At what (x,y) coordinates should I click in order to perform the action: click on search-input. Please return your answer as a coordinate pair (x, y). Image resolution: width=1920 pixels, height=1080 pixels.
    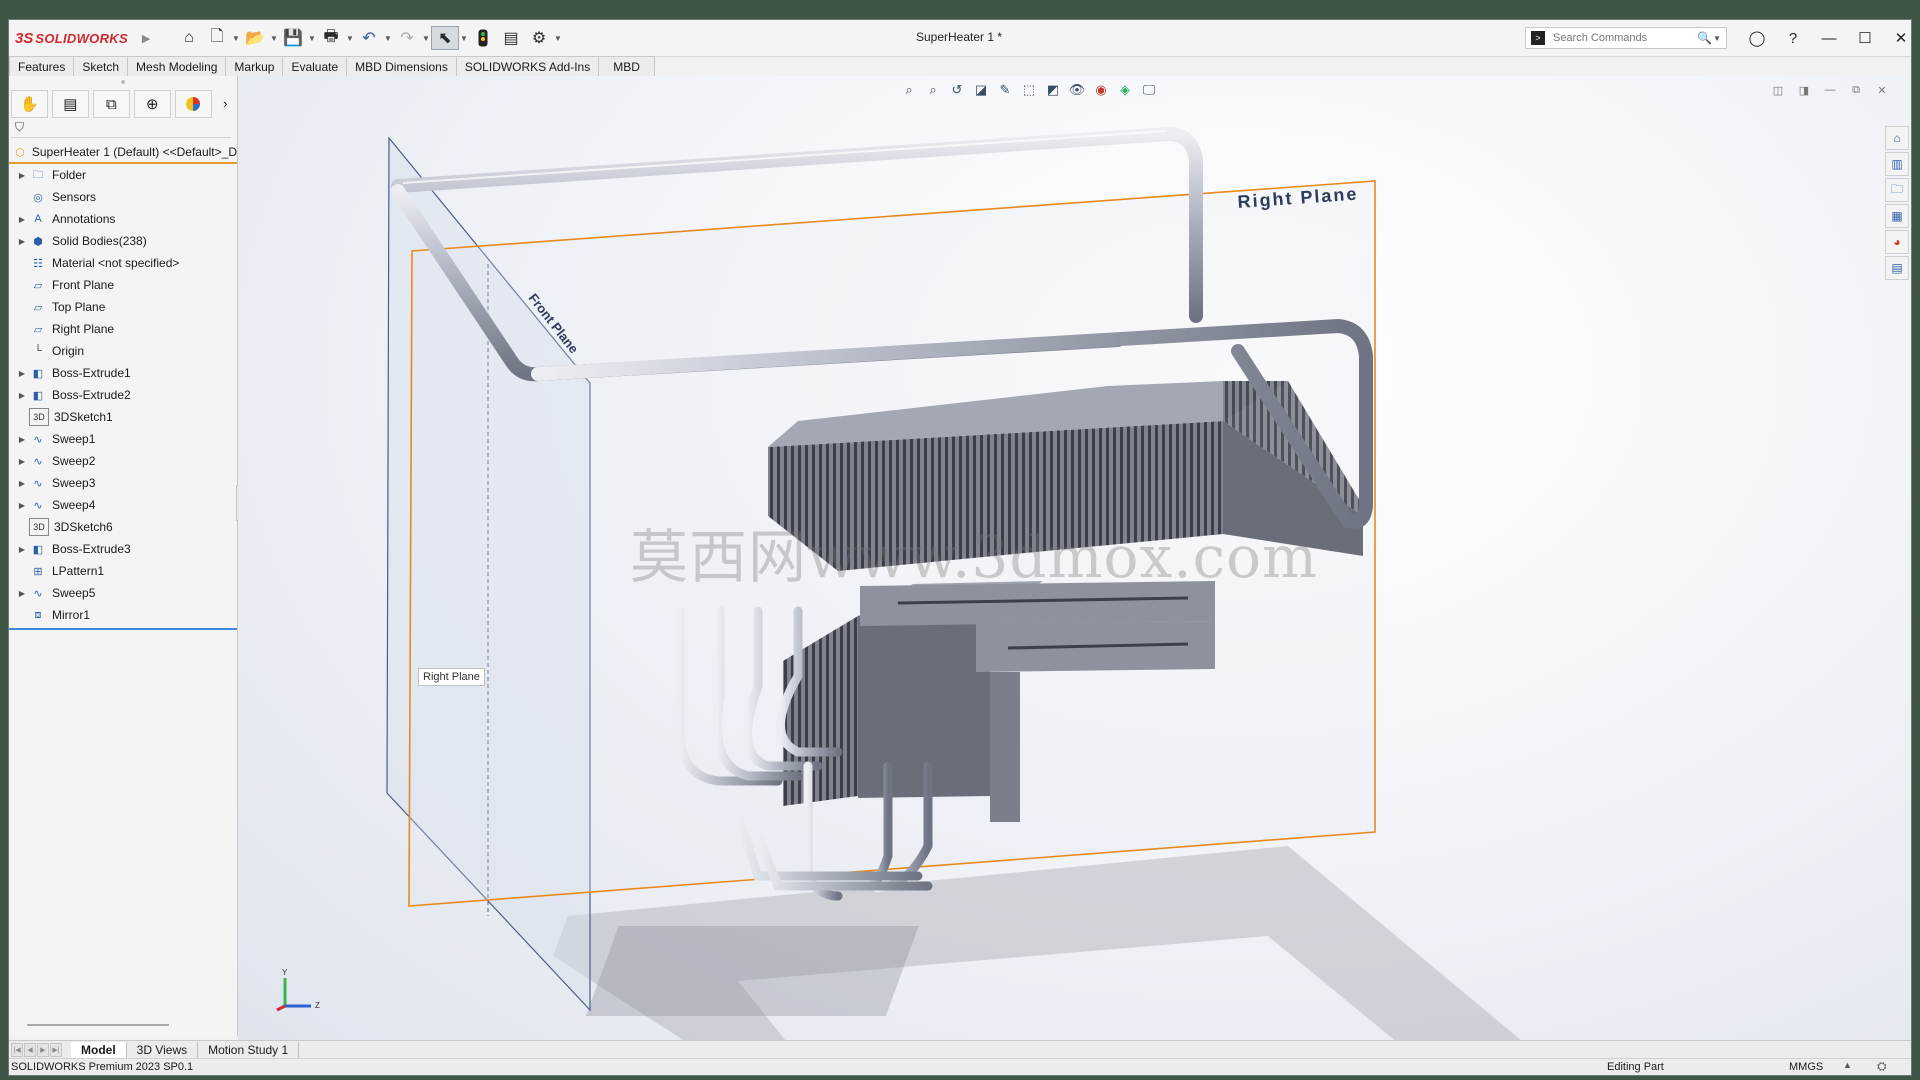
    Looking at the image, I should click on (1623, 38).